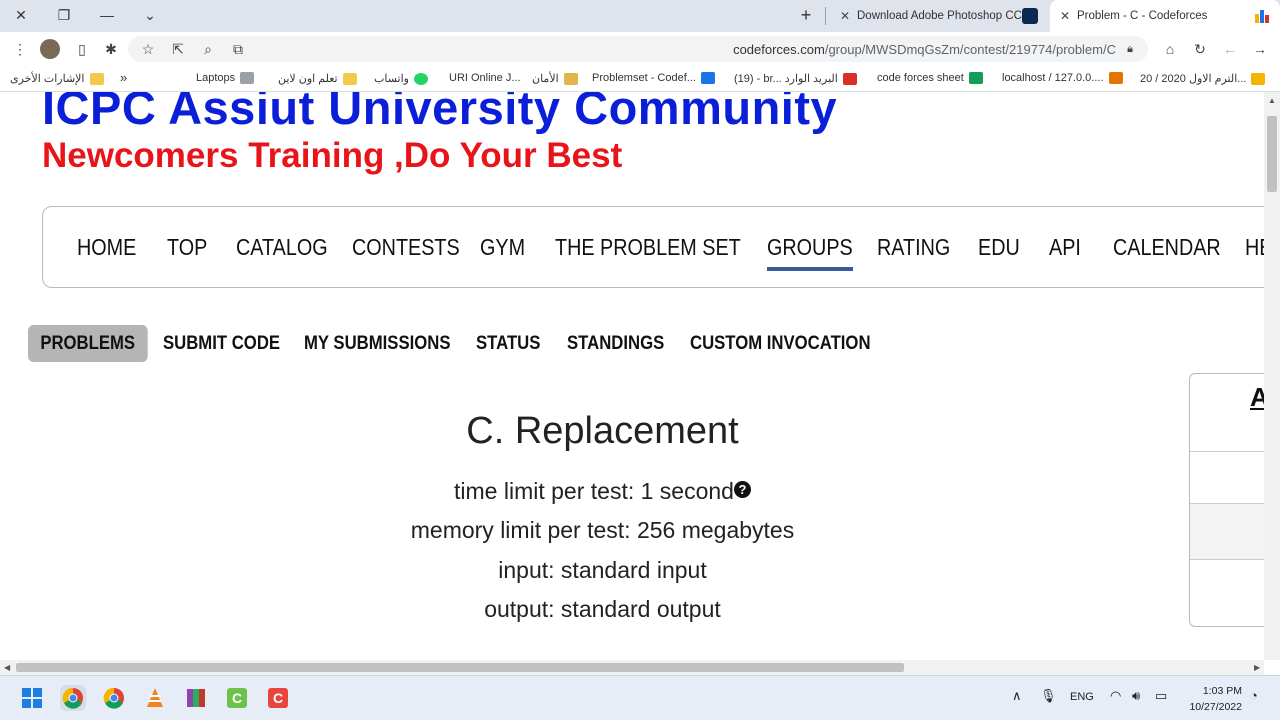 The image size is (1280, 720). Describe the element at coordinates (975, 78) in the screenshot. I see `sheets-icon` at that location.